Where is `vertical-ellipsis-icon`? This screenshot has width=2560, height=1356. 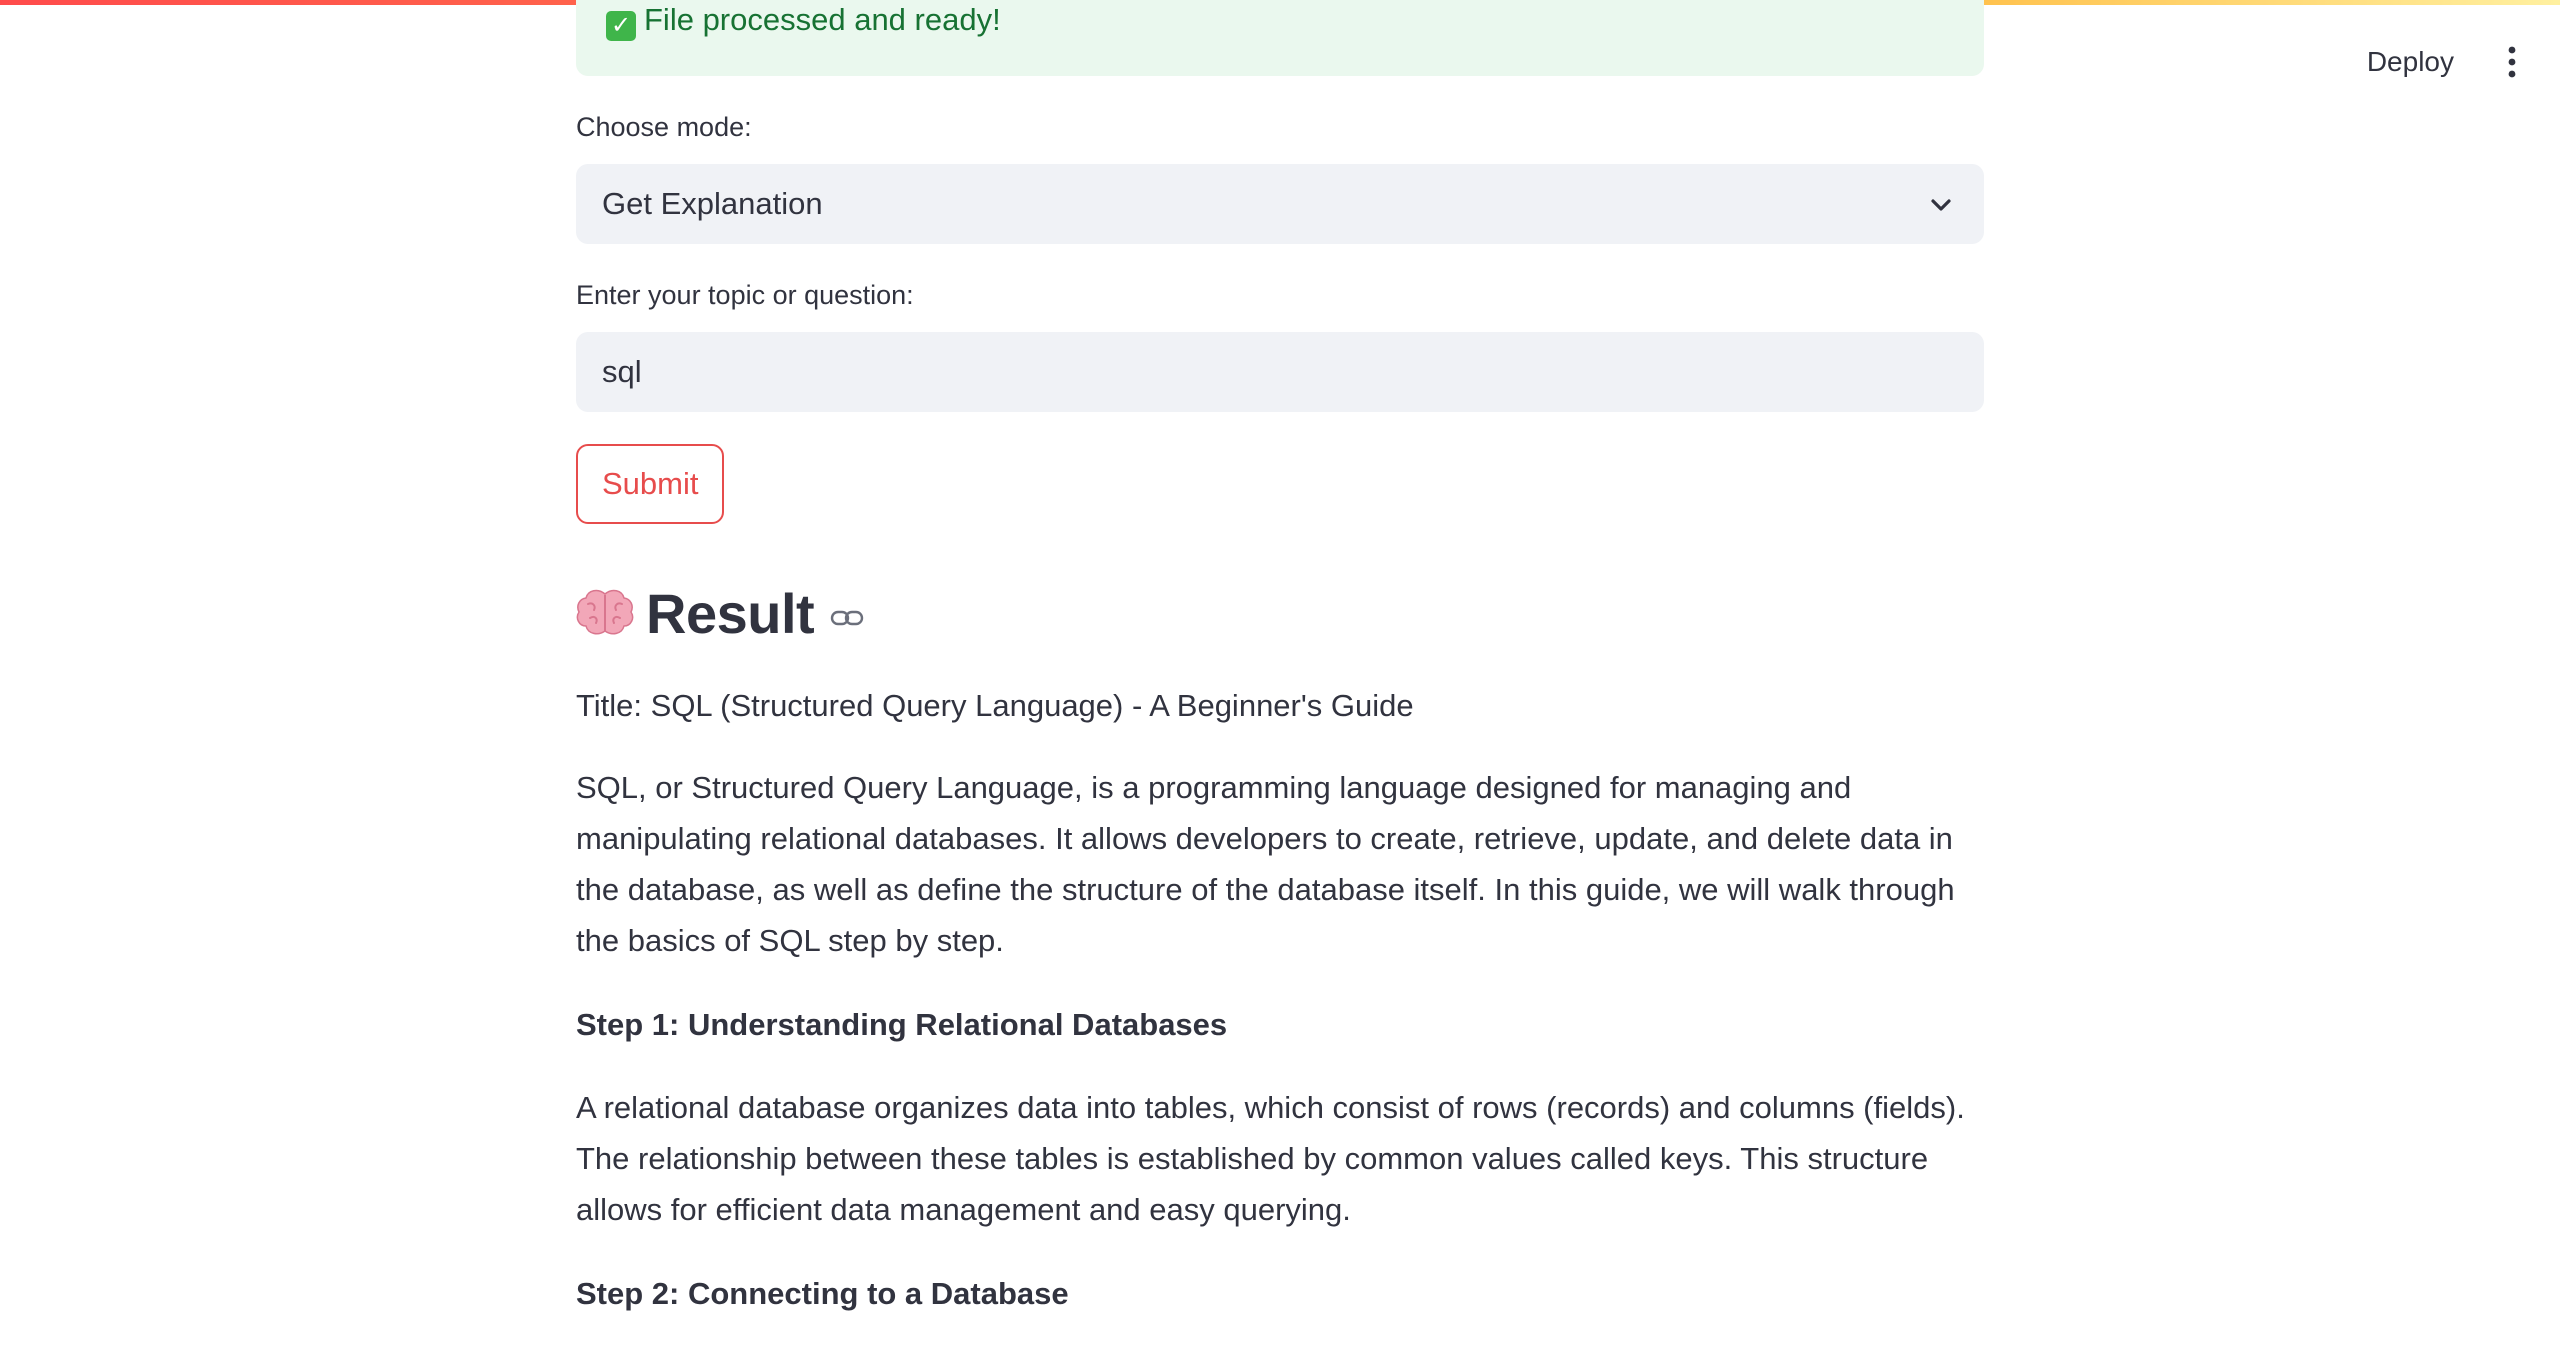 vertical-ellipsis-icon is located at coordinates (2512, 62).